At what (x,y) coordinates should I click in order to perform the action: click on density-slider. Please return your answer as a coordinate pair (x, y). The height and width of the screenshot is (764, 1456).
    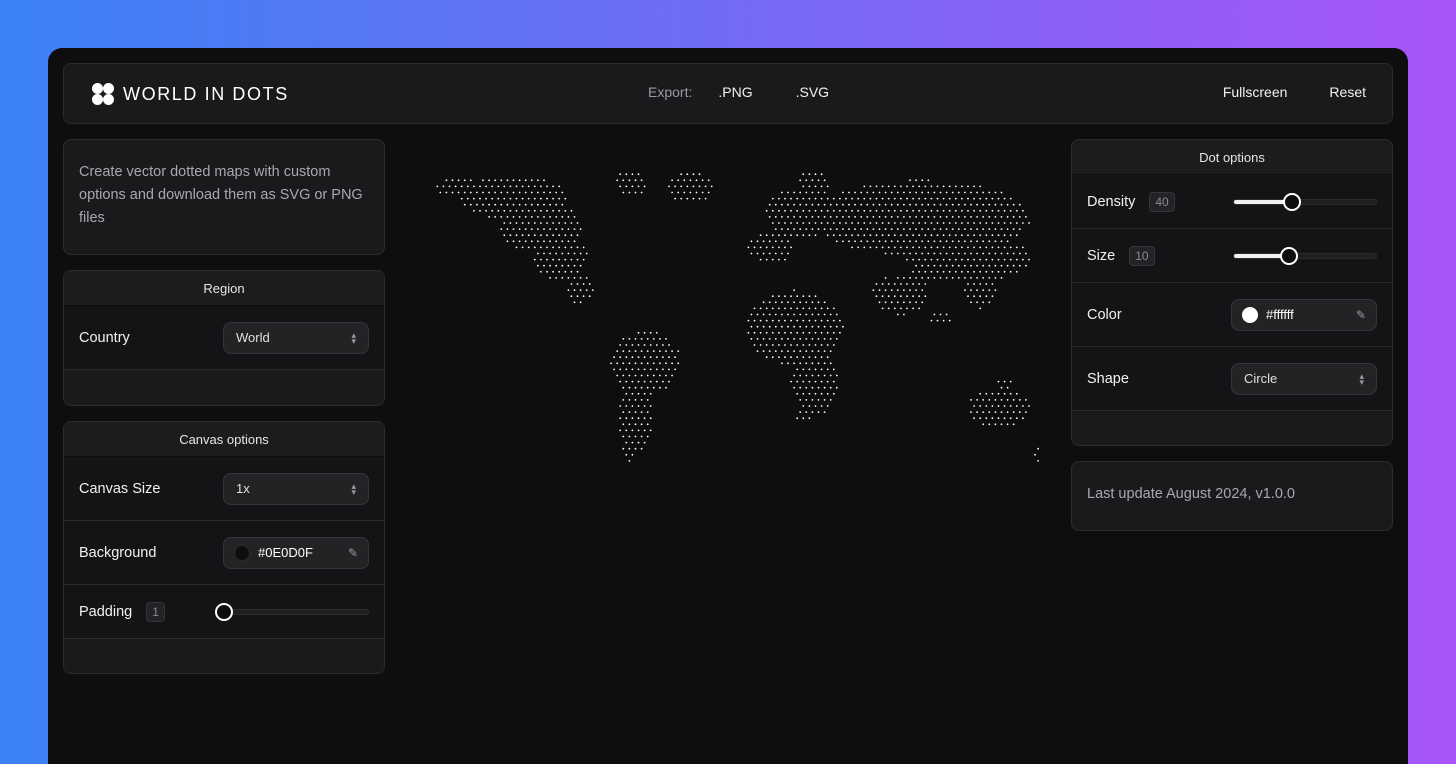
    Looking at the image, I should click on (1305, 202).